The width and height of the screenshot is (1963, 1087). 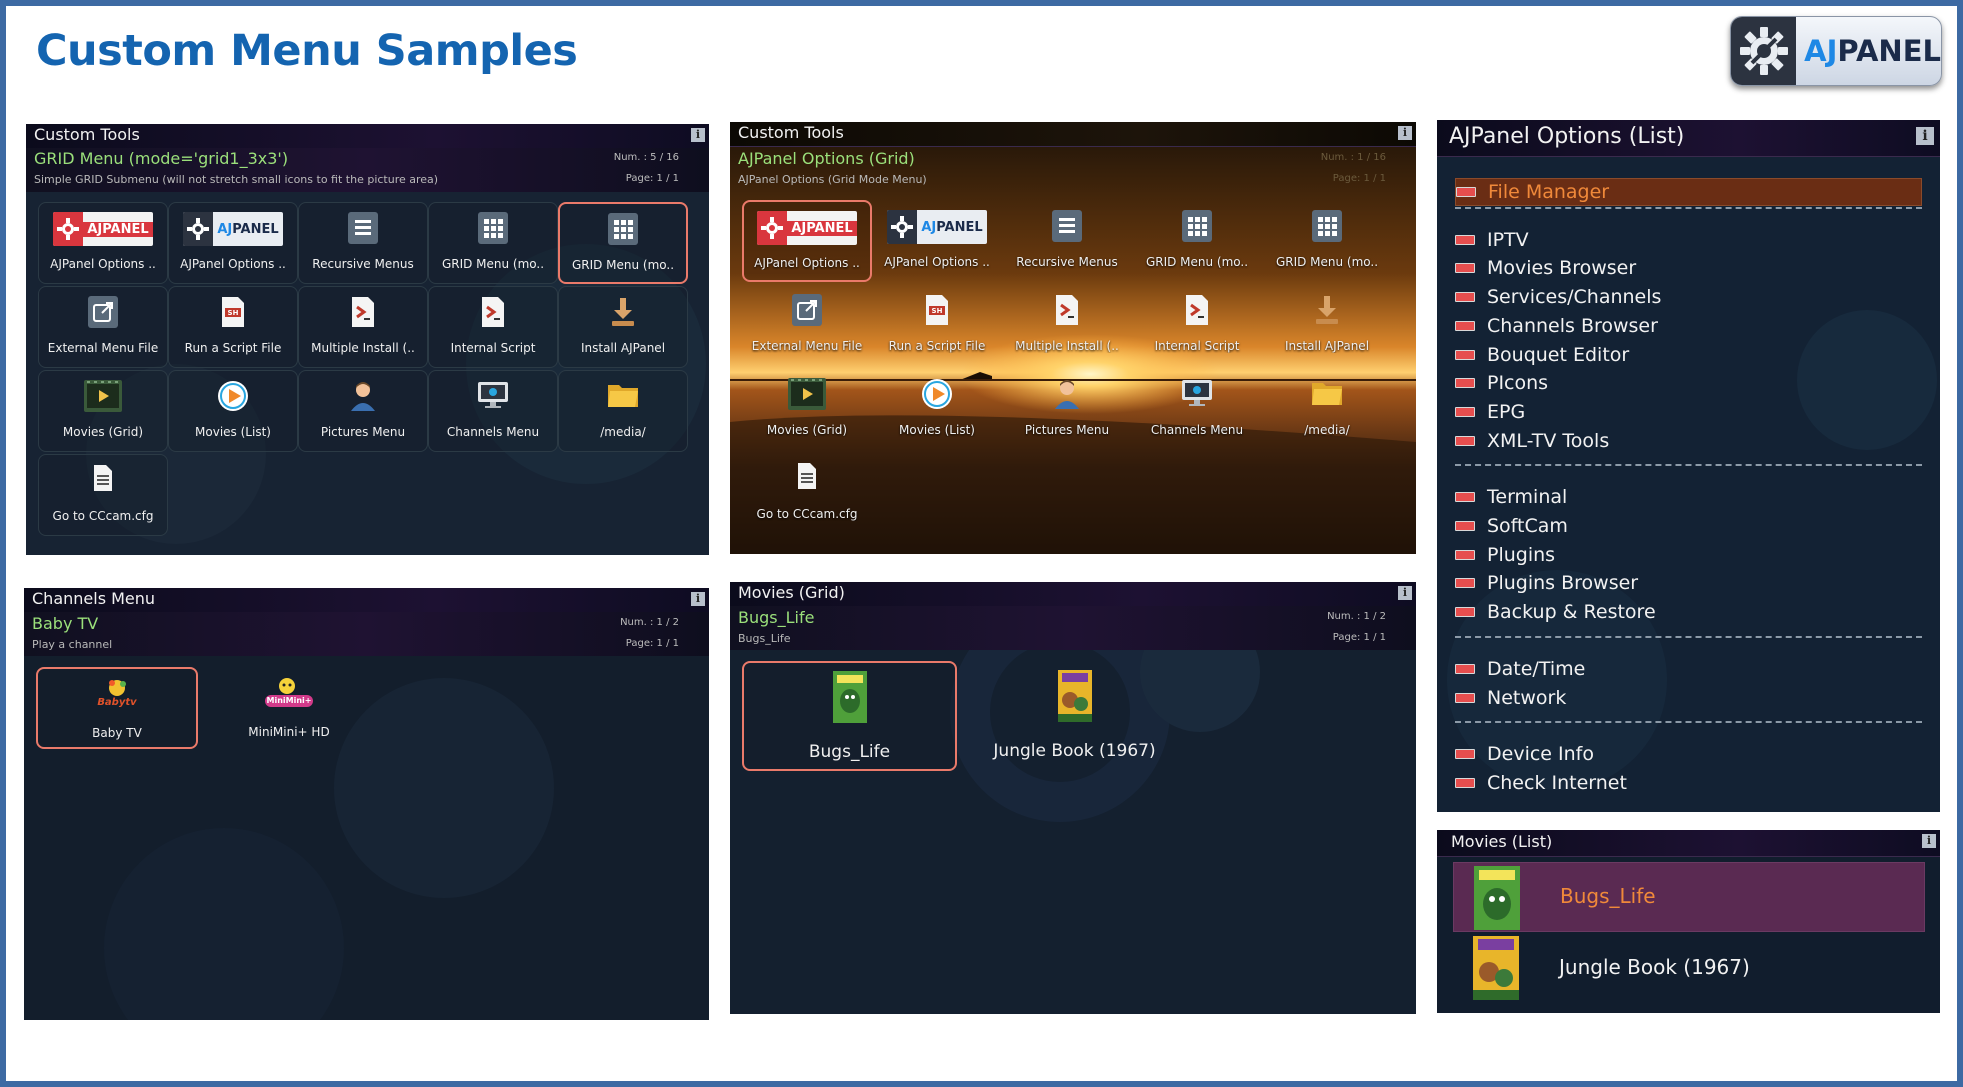 I want to click on list-item: Backup & Restore, so click(x=1555, y=612).